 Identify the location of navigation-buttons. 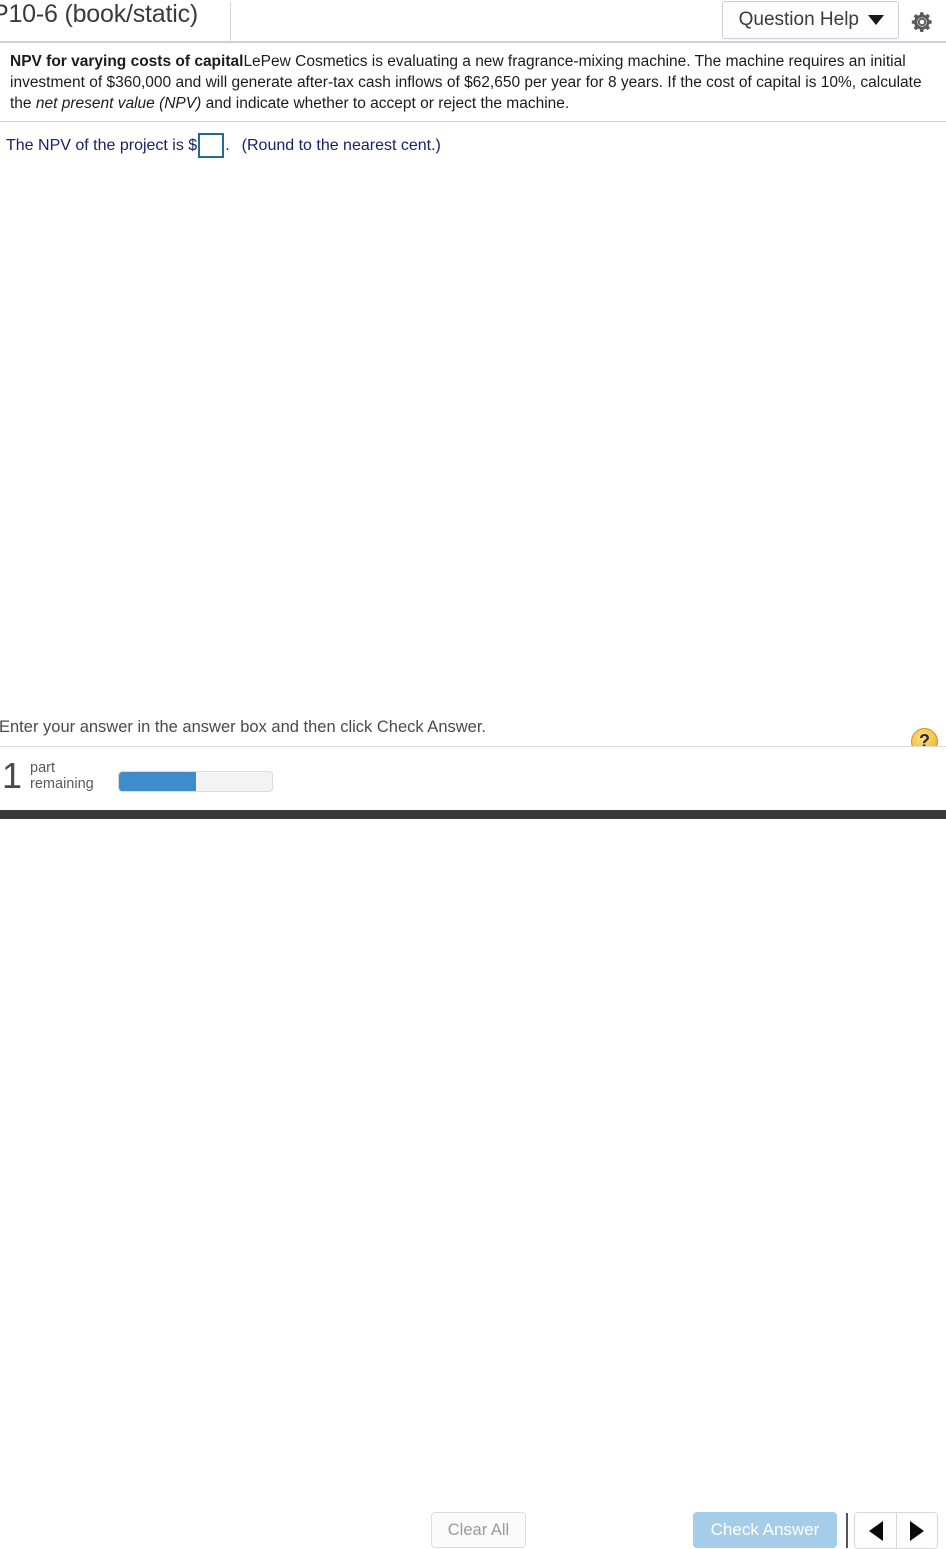
(896, 1530).